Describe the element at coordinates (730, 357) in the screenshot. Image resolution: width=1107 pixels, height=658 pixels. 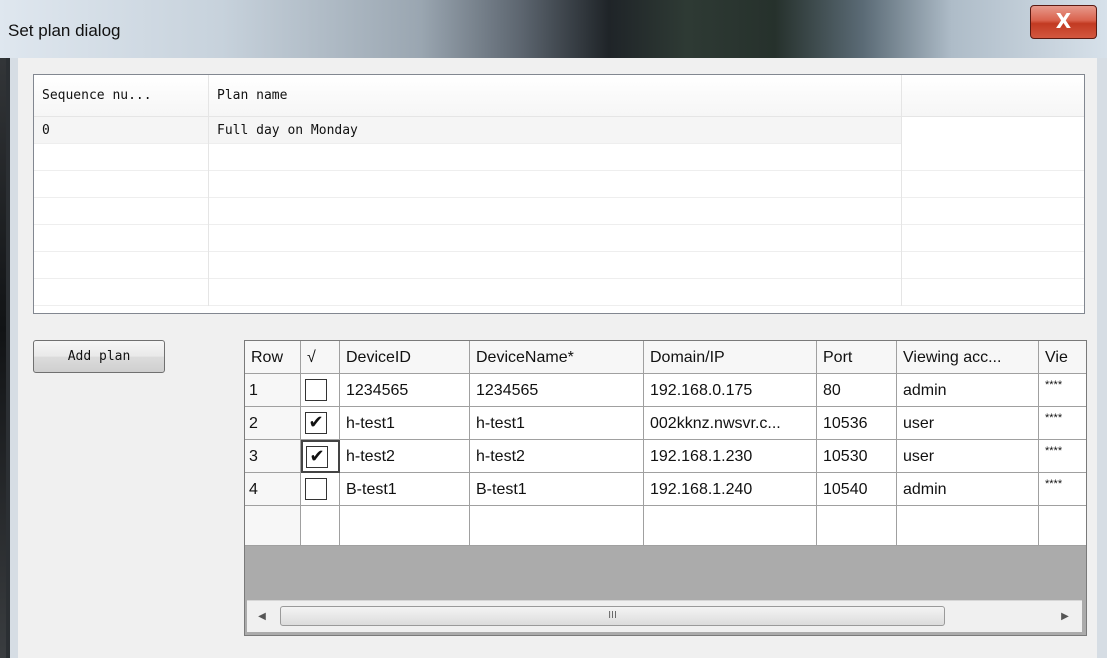
I see `column-header-domain-ip: Domain/IP` at that location.